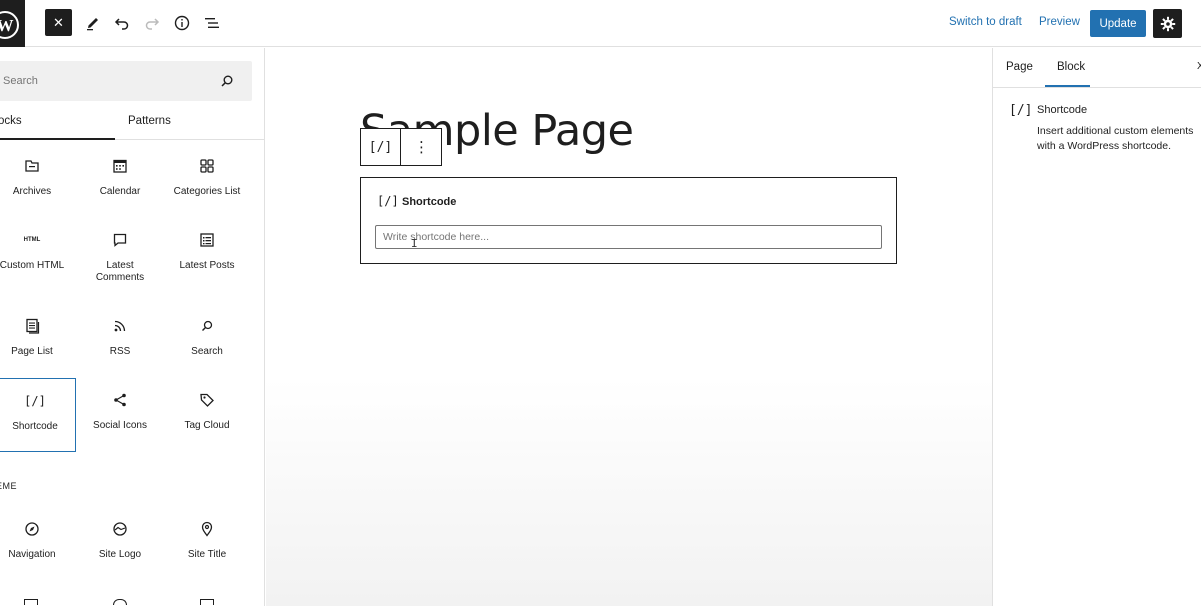 This screenshot has width=1201, height=606. I want to click on html-icon: HTML, so click(32, 240).